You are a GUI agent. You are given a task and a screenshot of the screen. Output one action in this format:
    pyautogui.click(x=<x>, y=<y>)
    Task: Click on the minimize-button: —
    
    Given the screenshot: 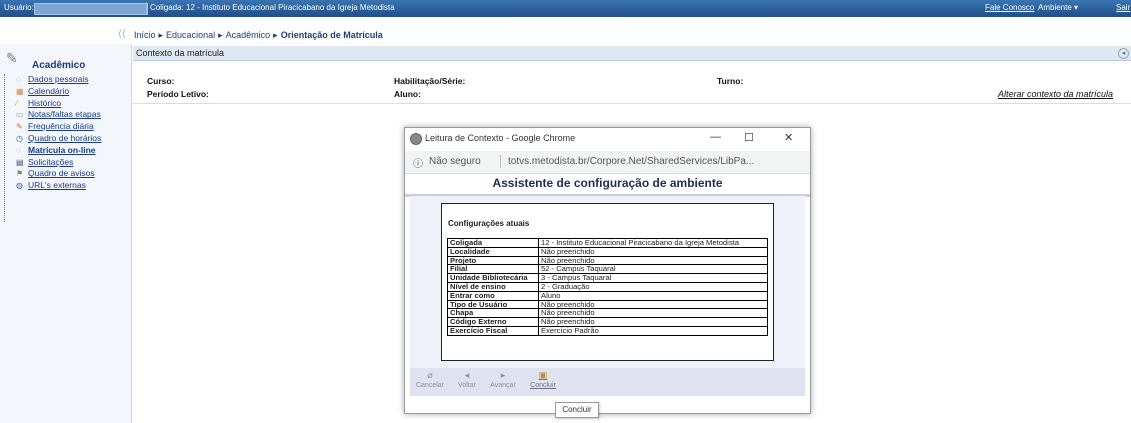 What is the action you would take?
    pyautogui.click(x=715, y=137)
    